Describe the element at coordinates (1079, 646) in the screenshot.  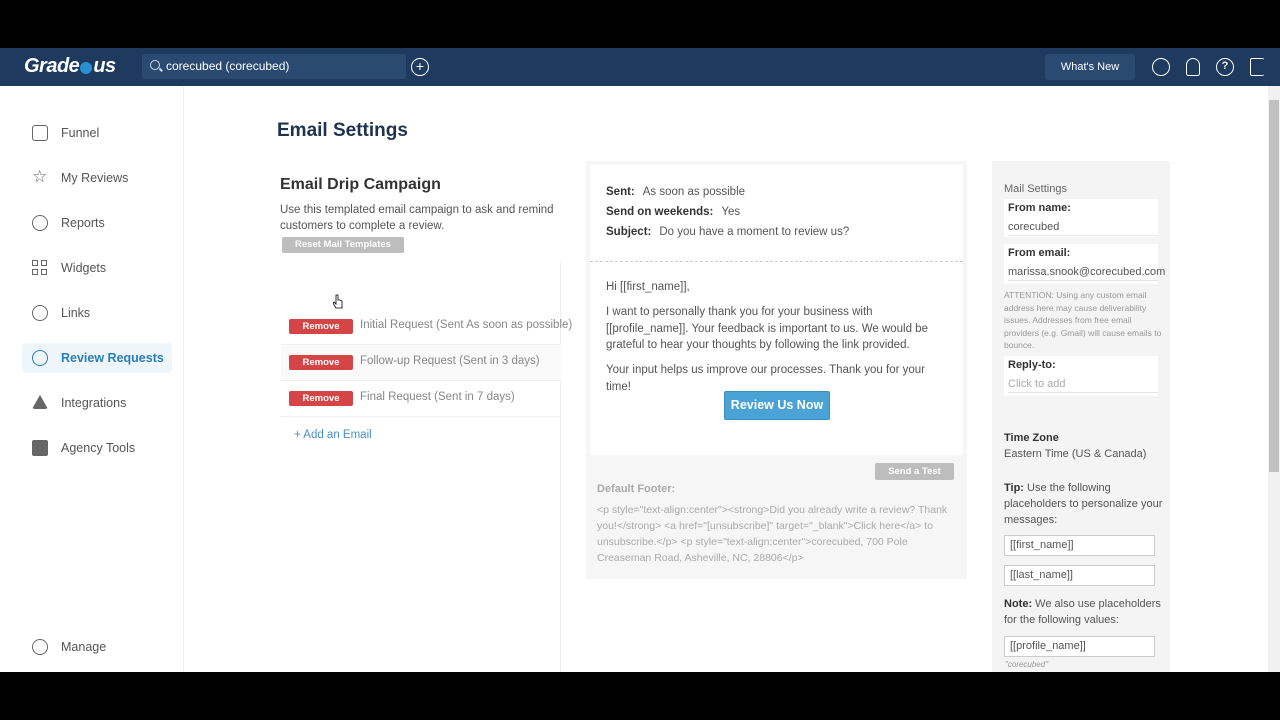
I see `placeholder-profile-name: [[profile_name]]` at that location.